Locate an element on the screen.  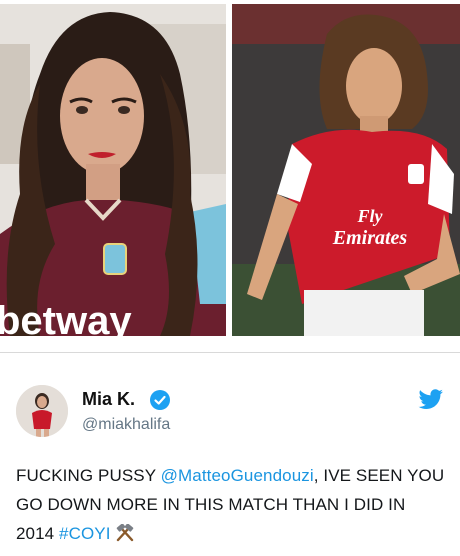
left-shirt-sponsor: betway is located at coordinates (66, 317).